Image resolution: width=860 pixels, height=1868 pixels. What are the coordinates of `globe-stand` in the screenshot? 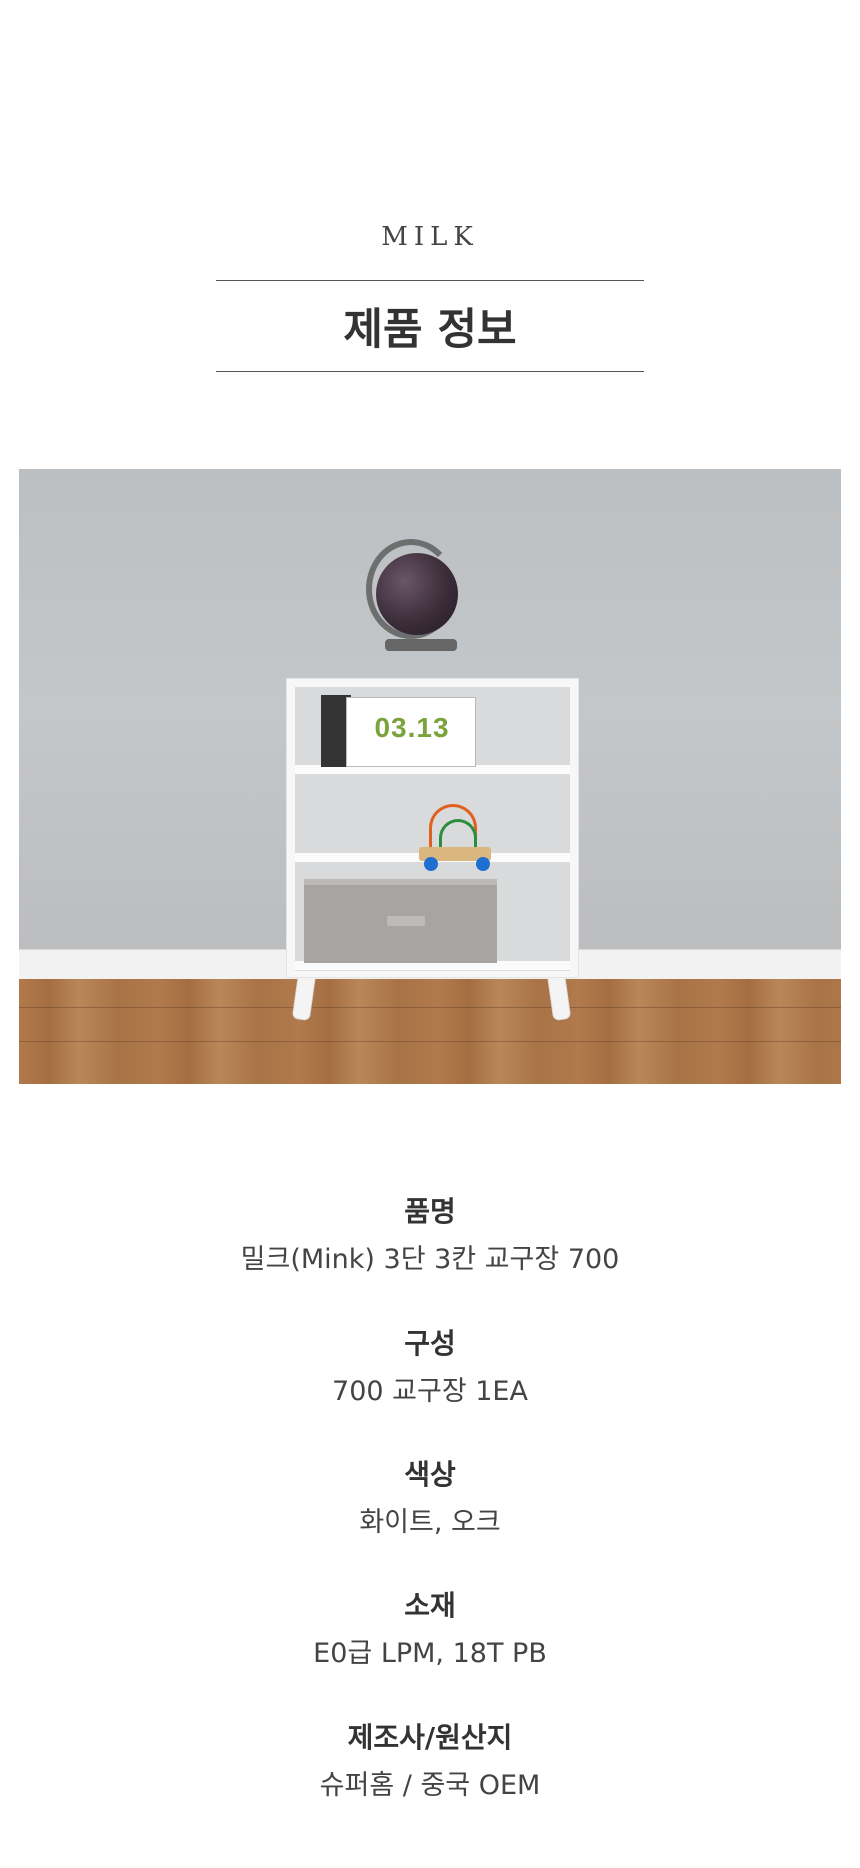 It's located at (421, 645).